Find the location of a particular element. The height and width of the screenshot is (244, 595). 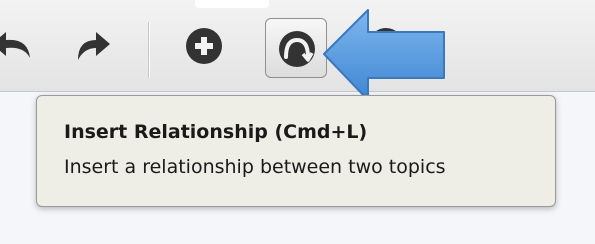

toolbar-separator is located at coordinates (148, 50).